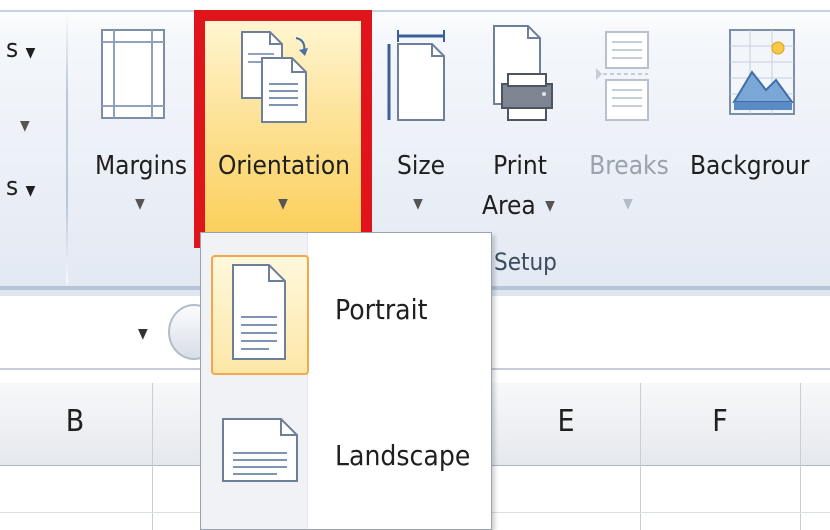 This screenshot has width=830, height=530. What do you see at coordinates (418, 204) in the screenshot?
I see `size-dropdown-arrow-icon: ▼` at bounding box center [418, 204].